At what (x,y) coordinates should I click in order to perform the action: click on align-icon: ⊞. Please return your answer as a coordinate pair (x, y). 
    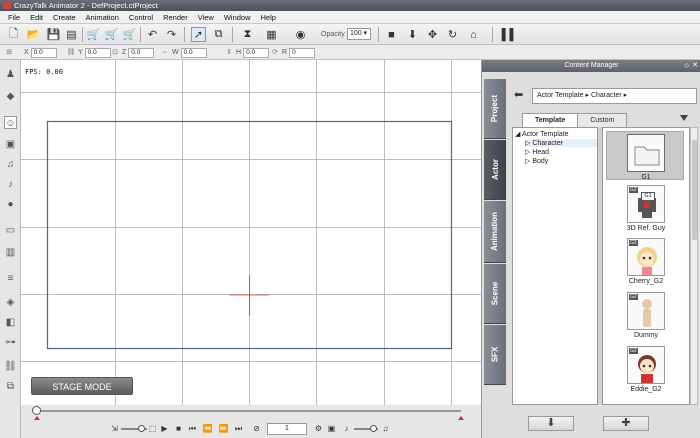
    Looking at the image, I should click on (9, 53).